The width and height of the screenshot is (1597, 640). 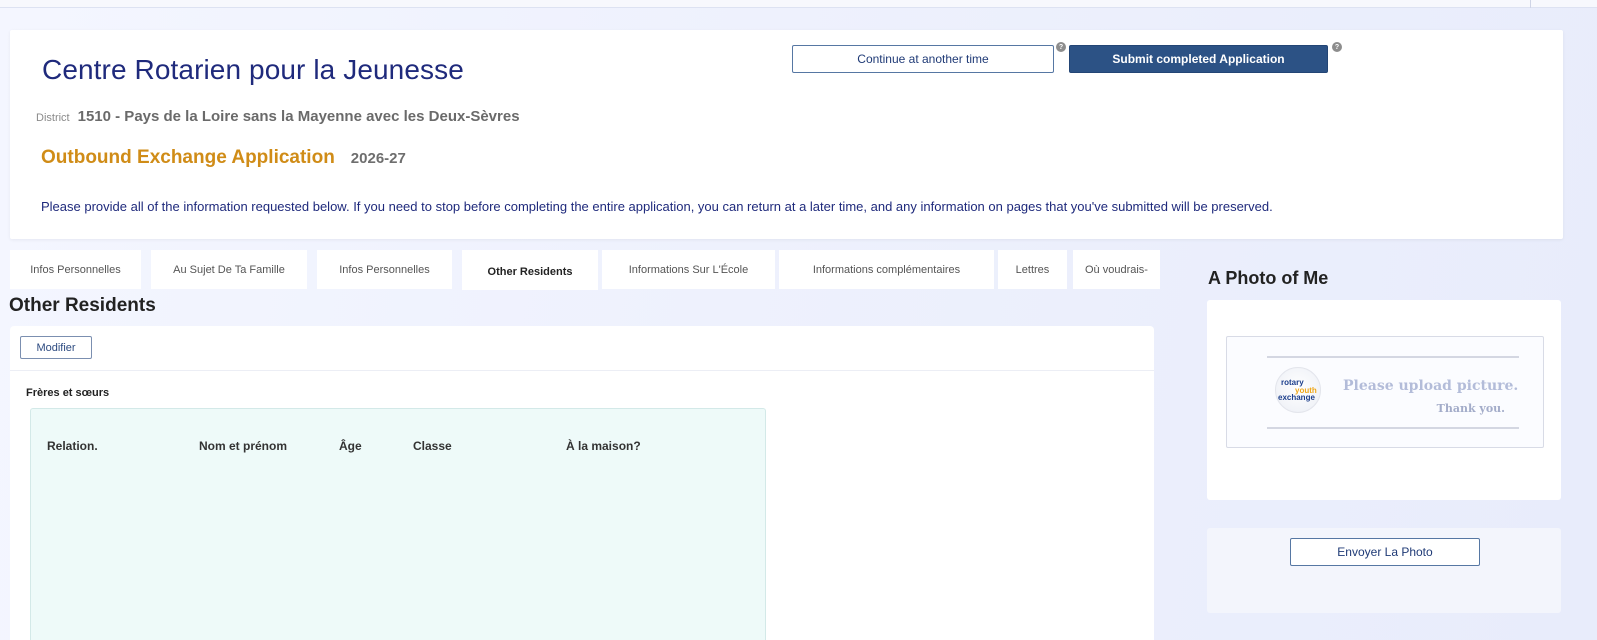 What do you see at coordinates (1296, 397) in the screenshot?
I see `logo-word-exchange: exchange` at bounding box center [1296, 397].